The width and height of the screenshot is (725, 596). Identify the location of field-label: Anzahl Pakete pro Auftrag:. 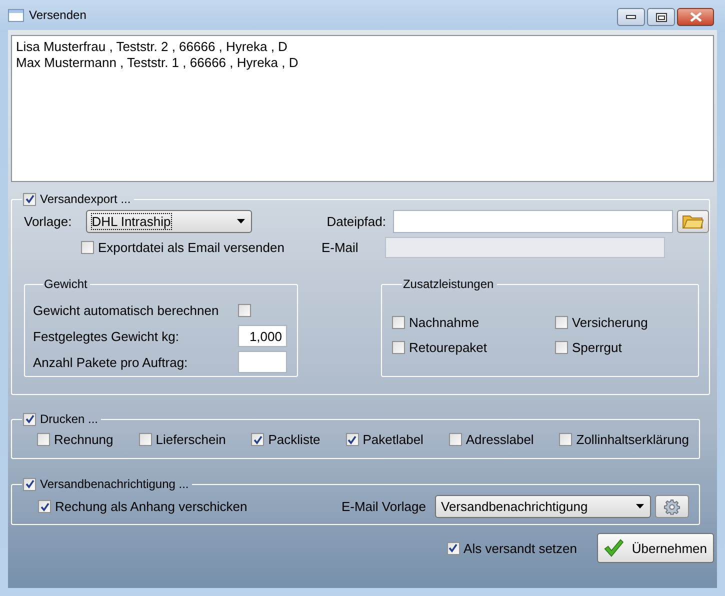
(110, 362).